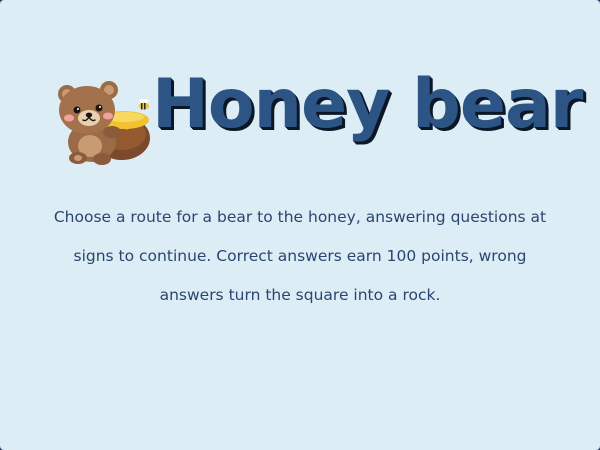 The height and width of the screenshot is (450, 600). I want to click on game-title: Honey bear, so click(367, 104).